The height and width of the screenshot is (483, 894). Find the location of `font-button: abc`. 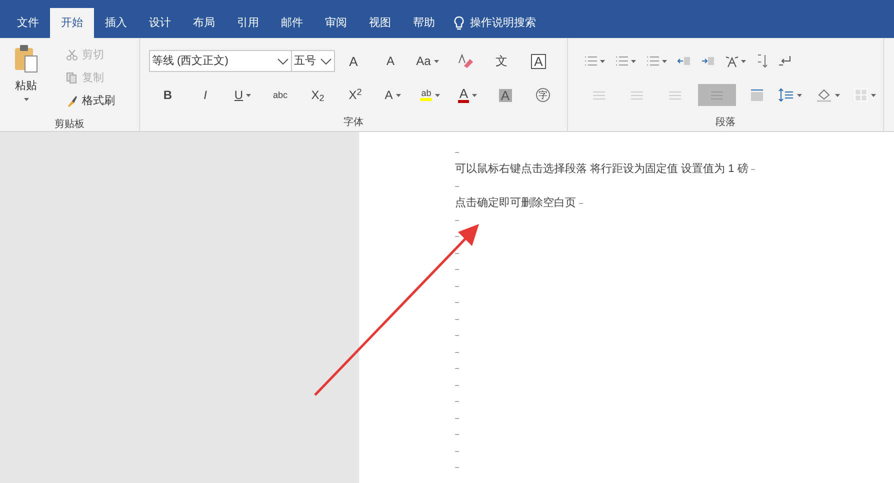

font-button: abc is located at coordinates (280, 95).